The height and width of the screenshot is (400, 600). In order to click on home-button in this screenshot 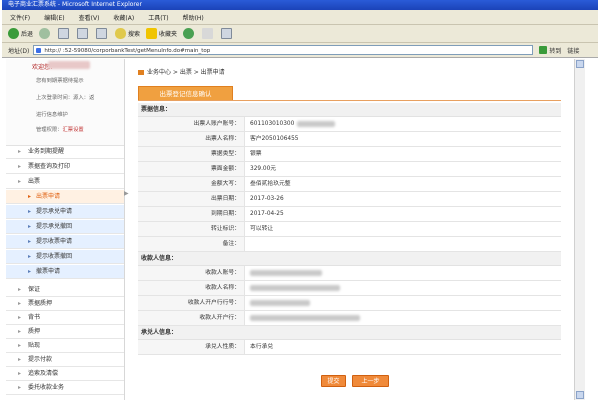, I will do `click(102, 33)`.